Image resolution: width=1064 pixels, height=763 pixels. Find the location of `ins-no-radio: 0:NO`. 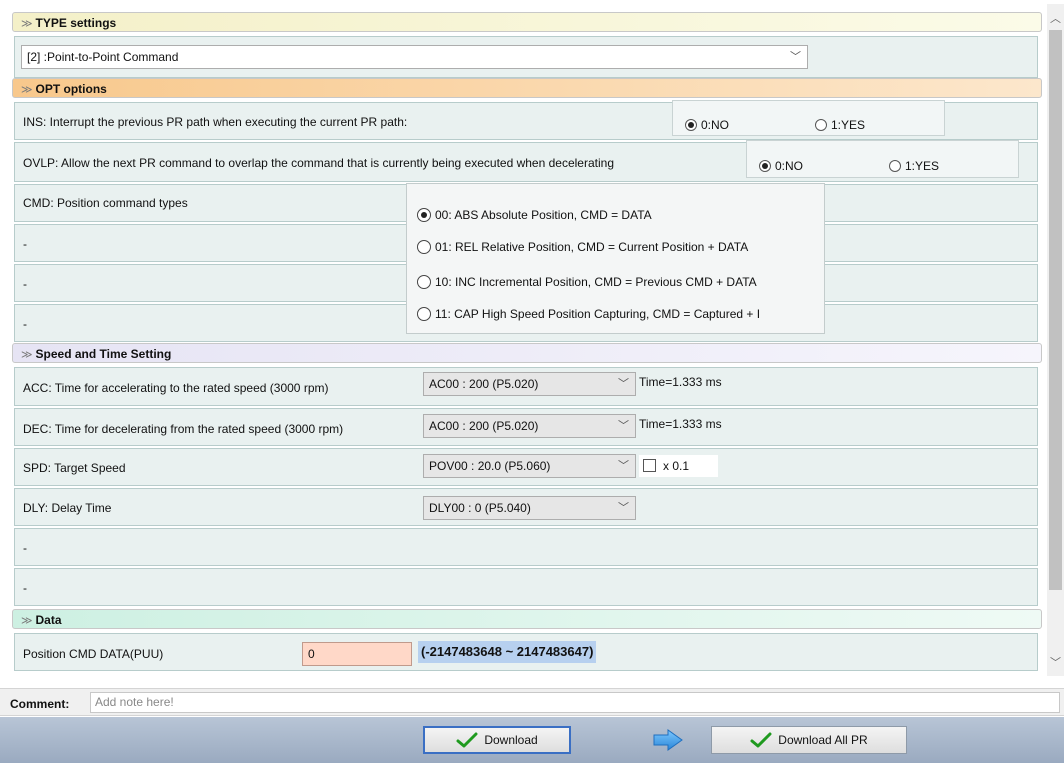

ins-no-radio: 0:NO is located at coordinates (707, 125).